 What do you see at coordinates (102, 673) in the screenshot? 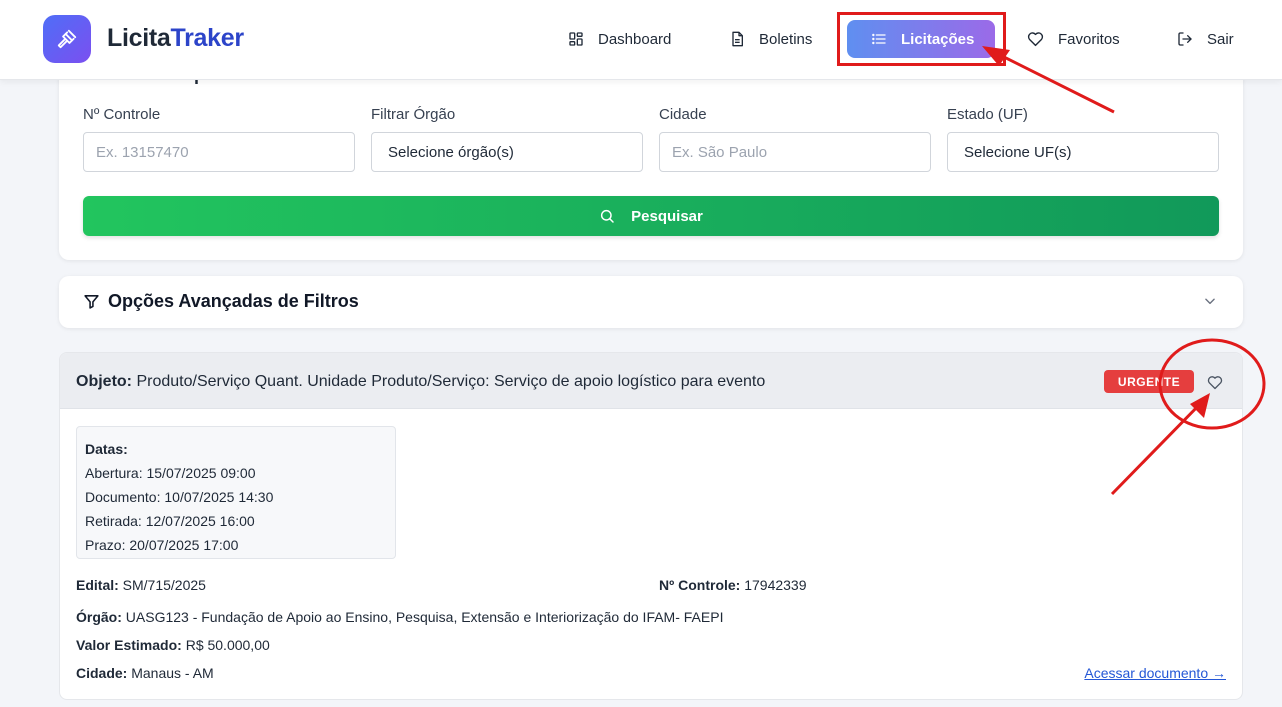
I see `cidade-info-label: Cidade:` at bounding box center [102, 673].